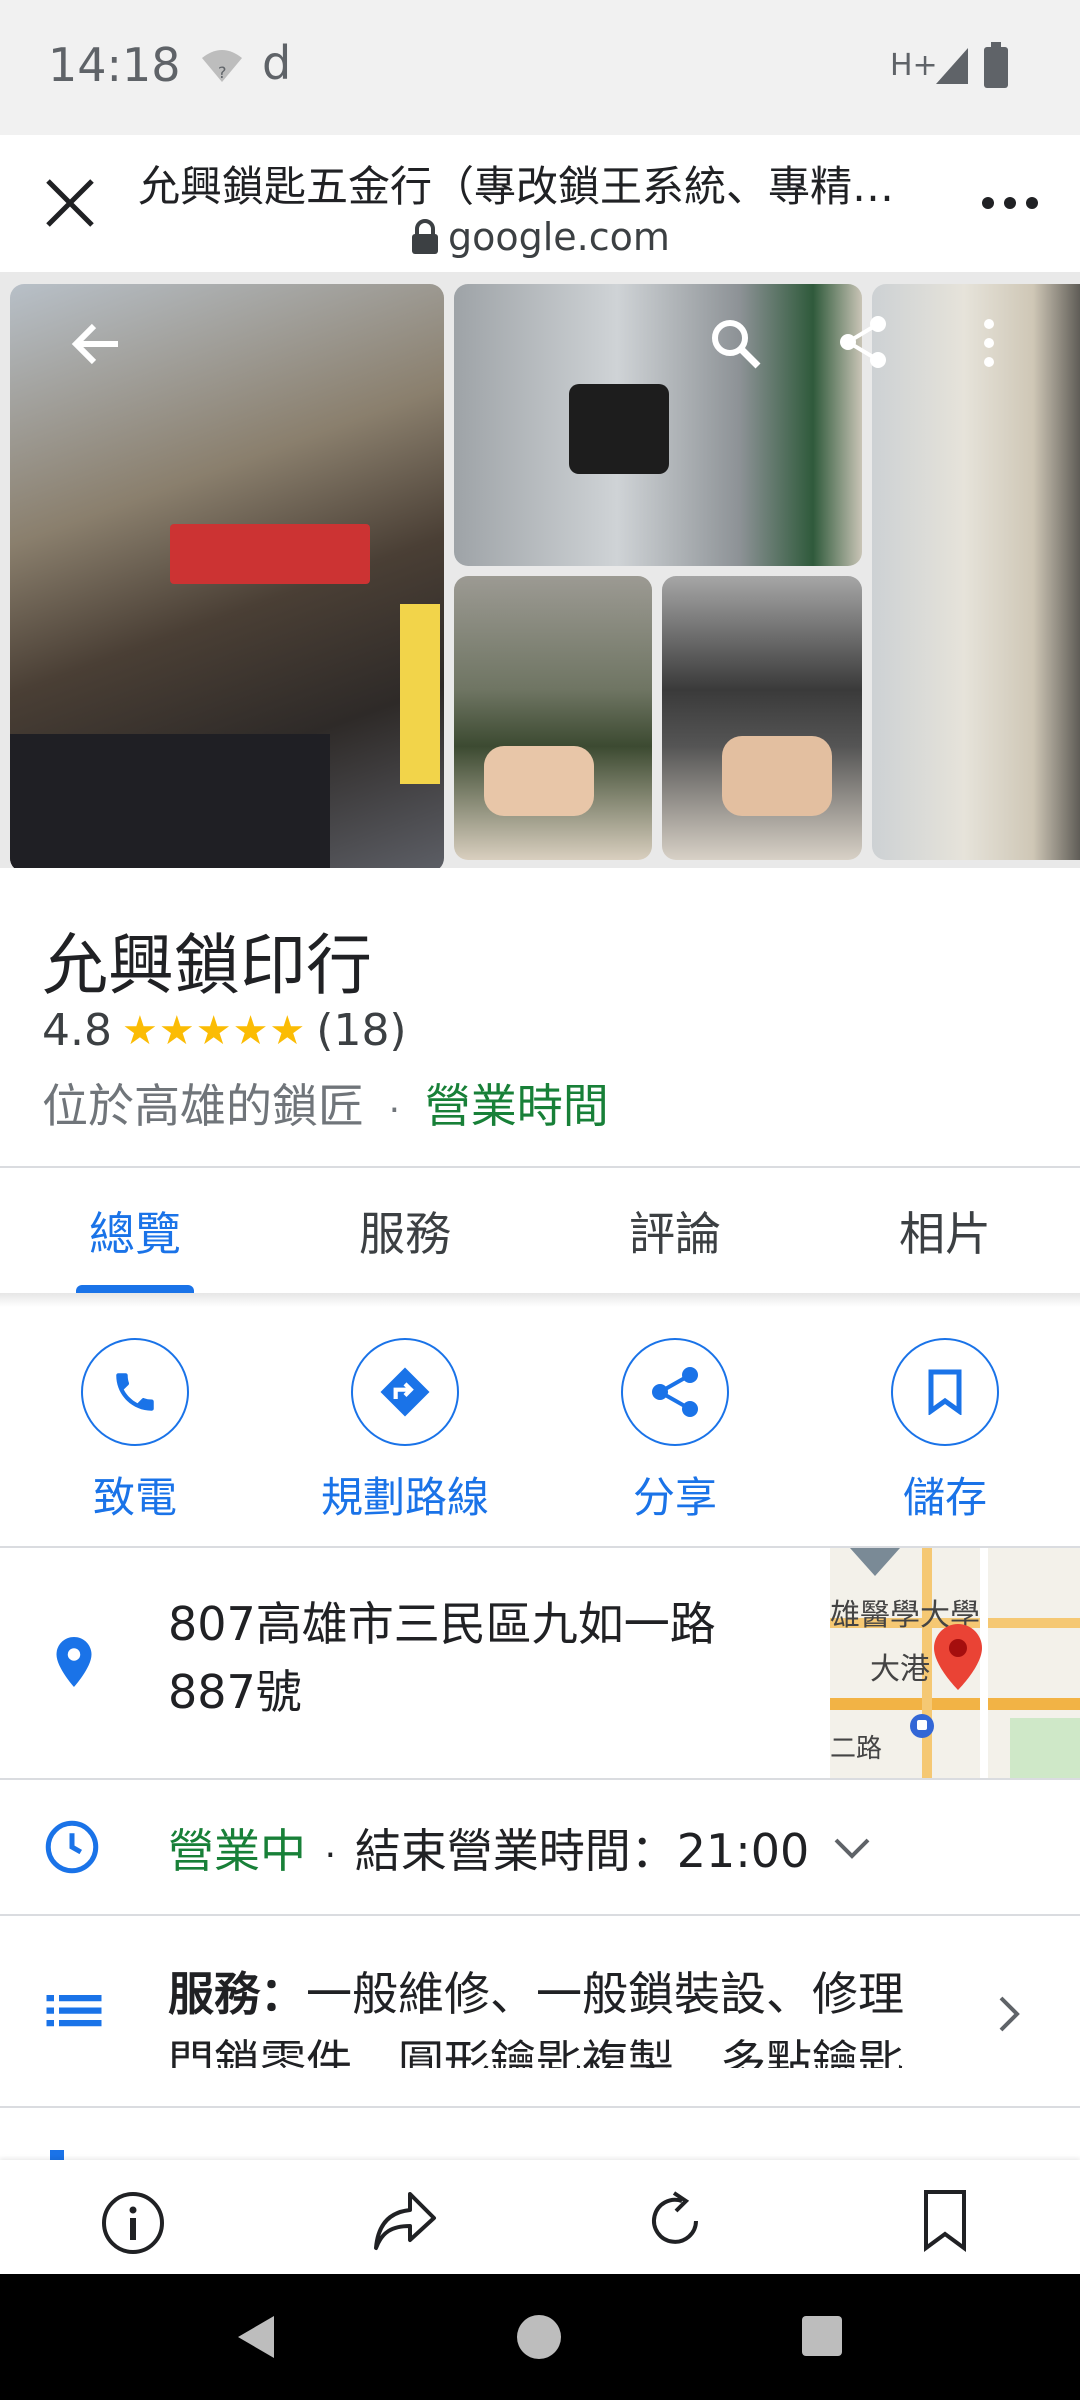 The width and height of the screenshot is (1080, 2400). What do you see at coordinates (277, 63) in the screenshot?
I see `carrier-letter: d` at bounding box center [277, 63].